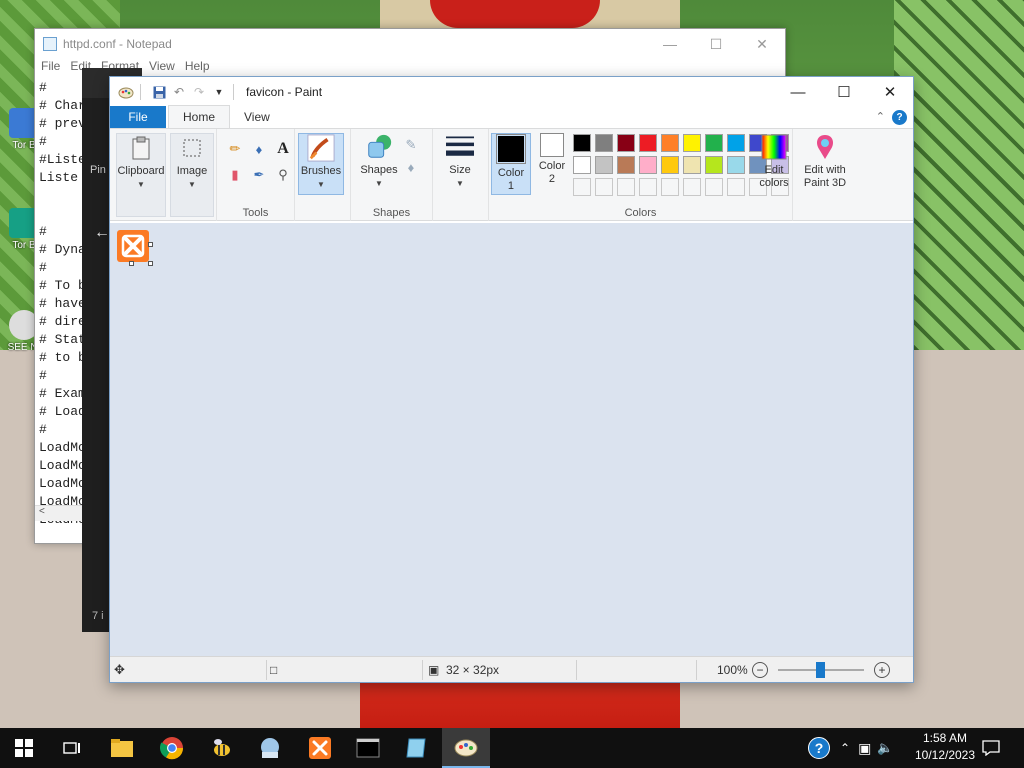  What do you see at coordinates (379, 147) in the screenshot?
I see `shapes-icon` at bounding box center [379, 147].